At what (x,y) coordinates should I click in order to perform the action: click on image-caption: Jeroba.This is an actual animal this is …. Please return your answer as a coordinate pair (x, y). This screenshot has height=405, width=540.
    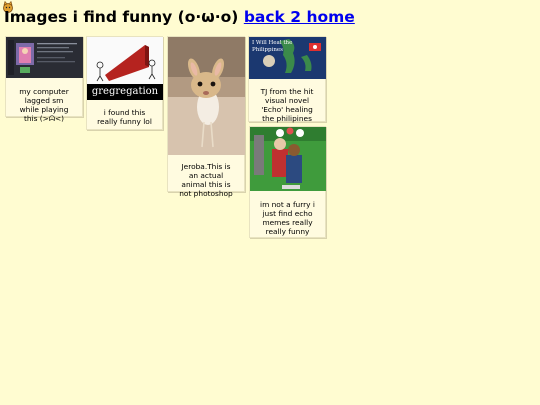
    Looking at the image, I should click on (206, 180).